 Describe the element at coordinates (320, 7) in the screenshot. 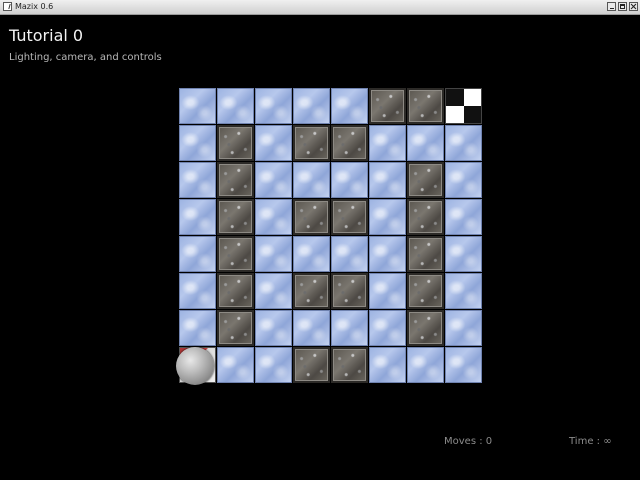

I see `window-titlebar: Mazix 0.6` at that location.